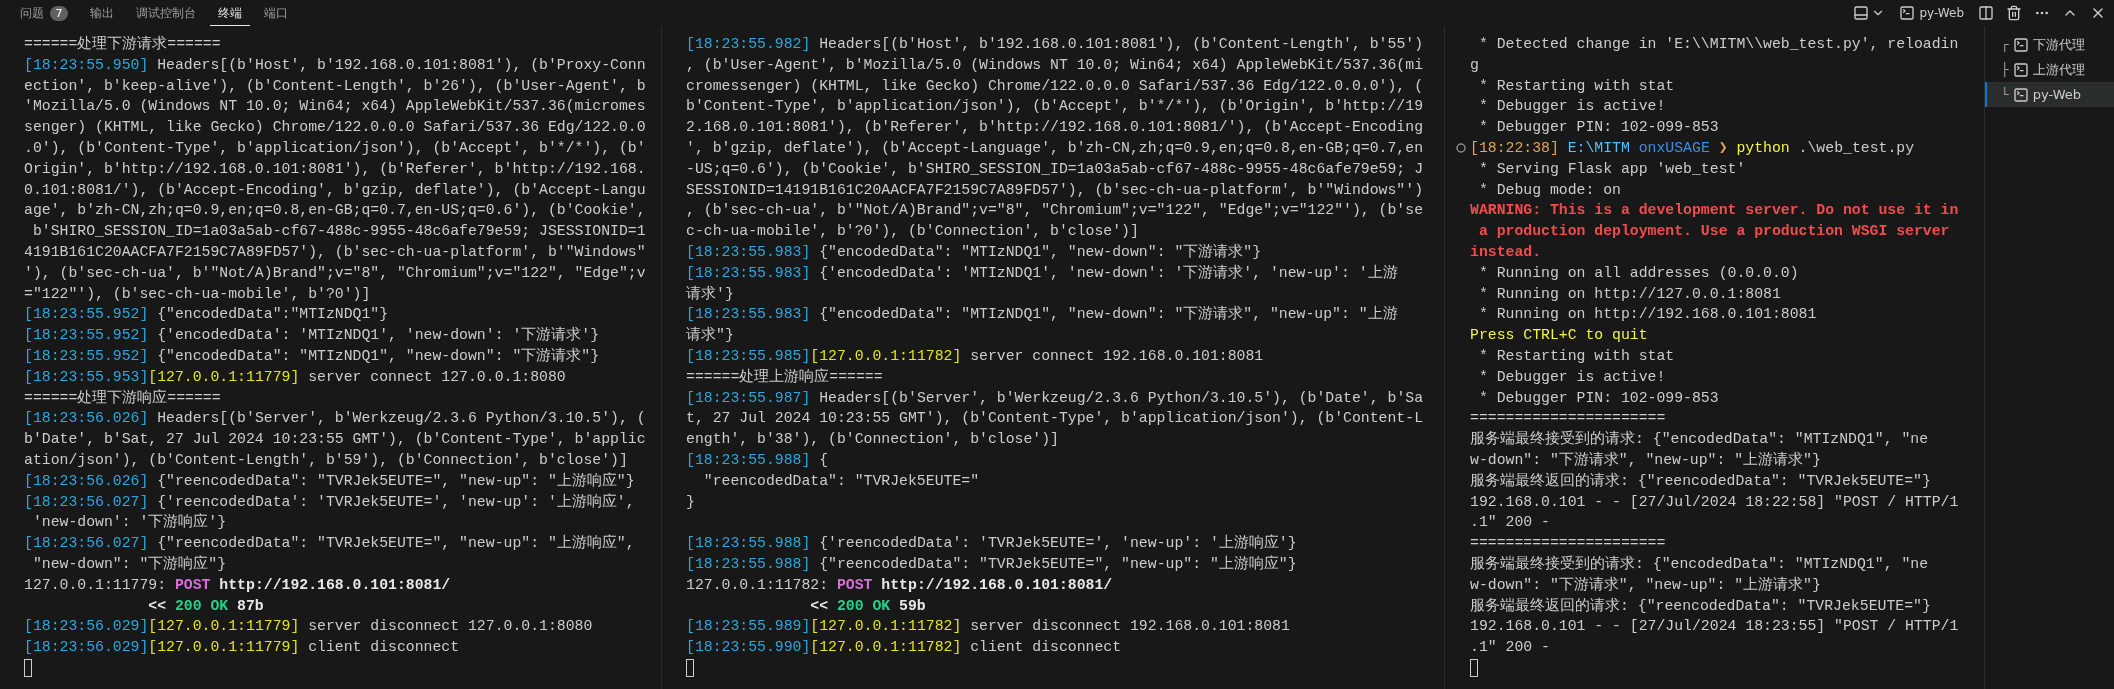 This screenshot has height=689, width=2114. I want to click on terminal-line: 127.0.0.1:11779: POST http://192.168.0.101:8081/, so click(237, 585).